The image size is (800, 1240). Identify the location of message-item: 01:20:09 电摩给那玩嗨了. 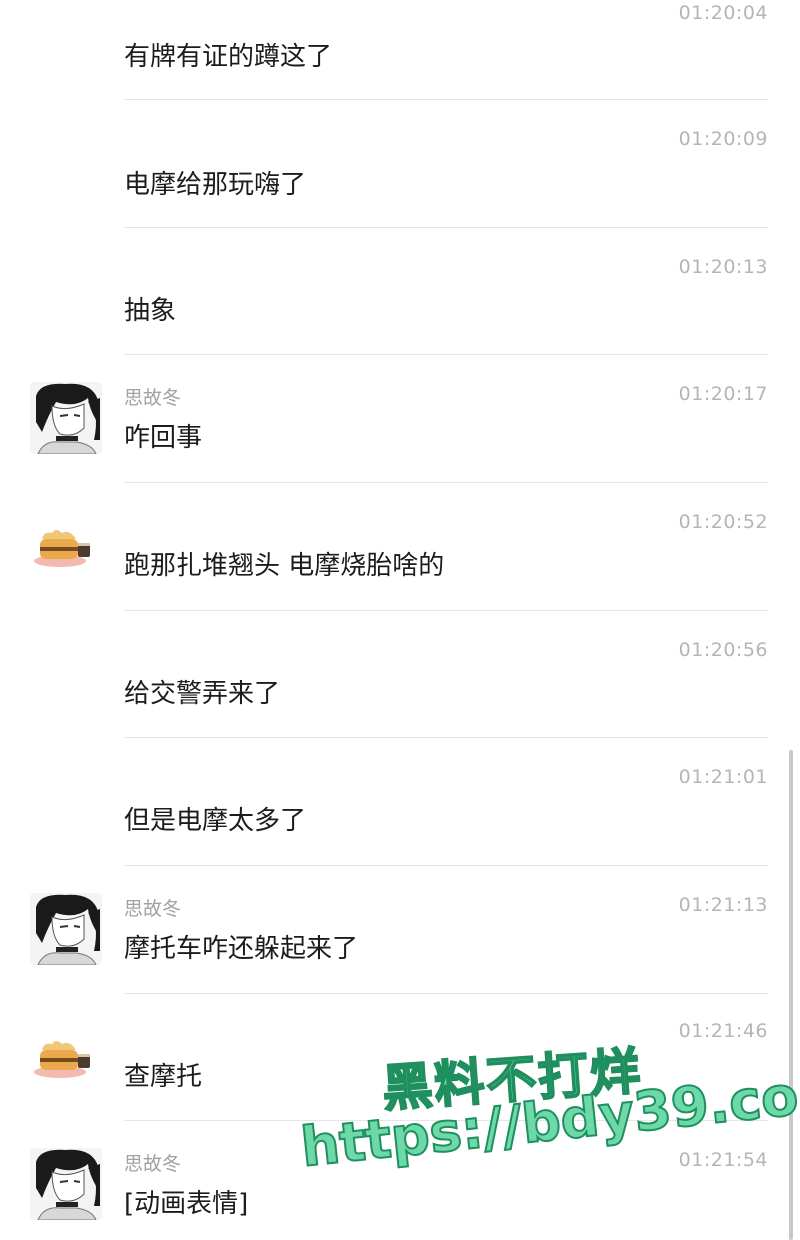
(400, 164).